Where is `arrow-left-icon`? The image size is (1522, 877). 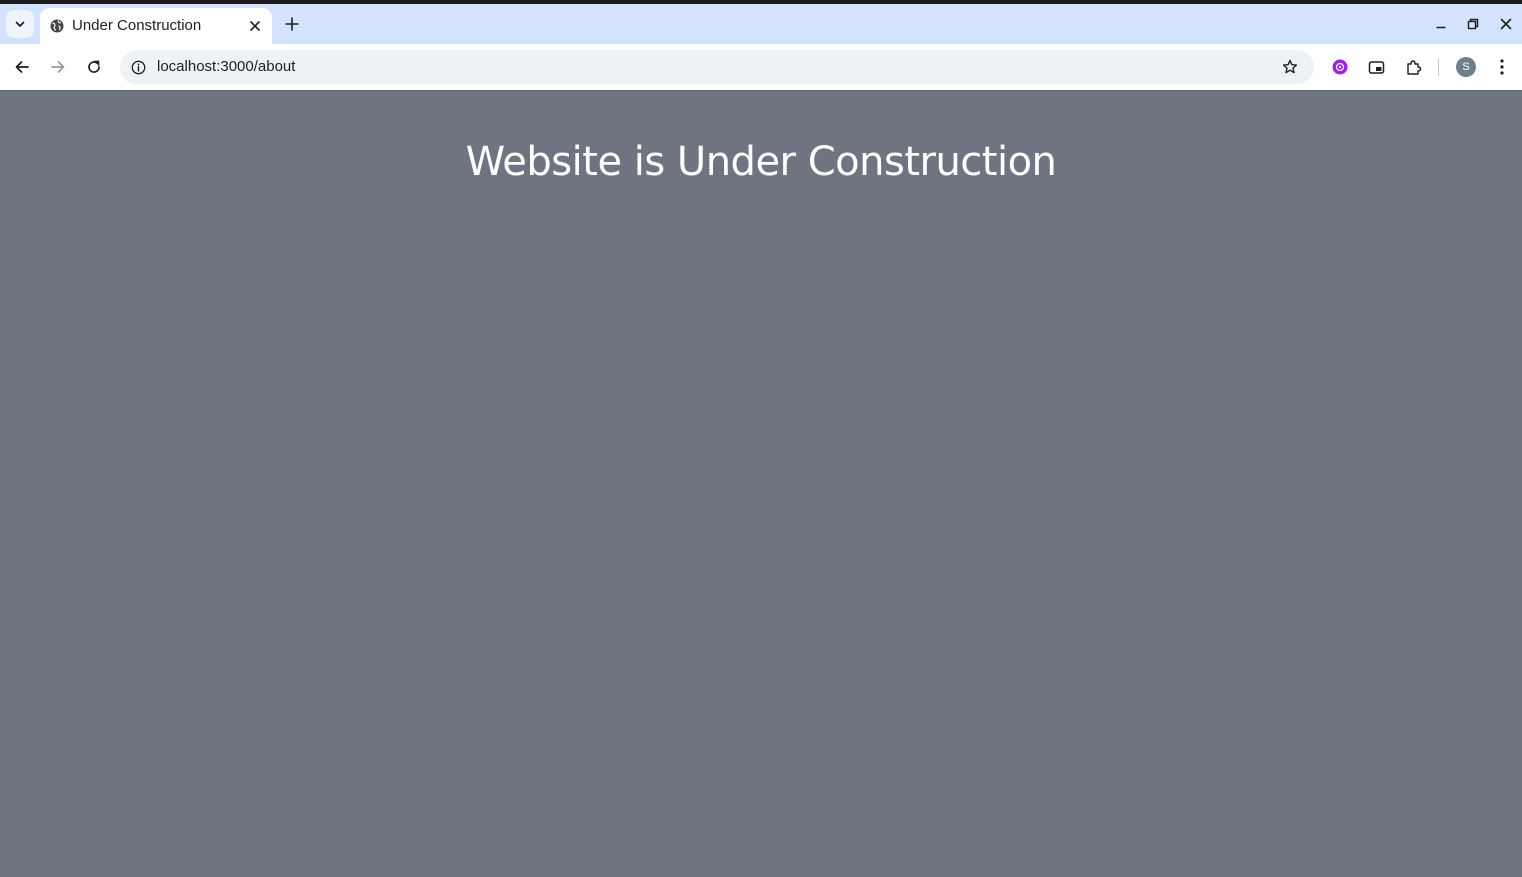
arrow-left-icon is located at coordinates (22, 67).